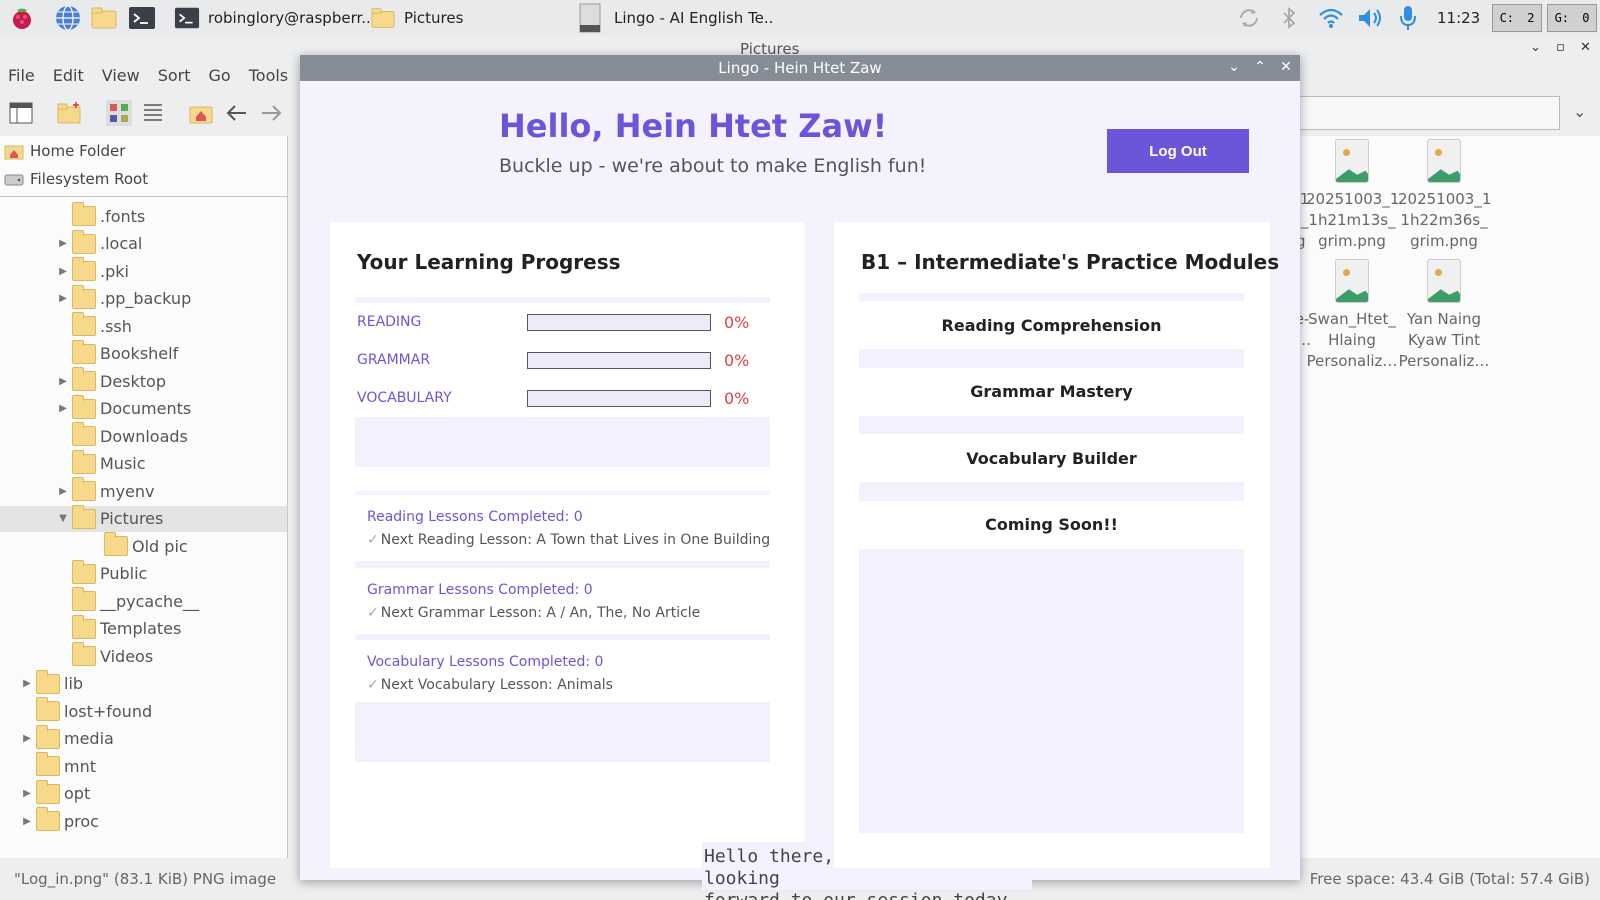 Image resolution: width=1600 pixels, height=900 pixels. What do you see at coordinates (21, 113) in the screenshot?
I see `new-window-icon` at bounding box center [21, 113].